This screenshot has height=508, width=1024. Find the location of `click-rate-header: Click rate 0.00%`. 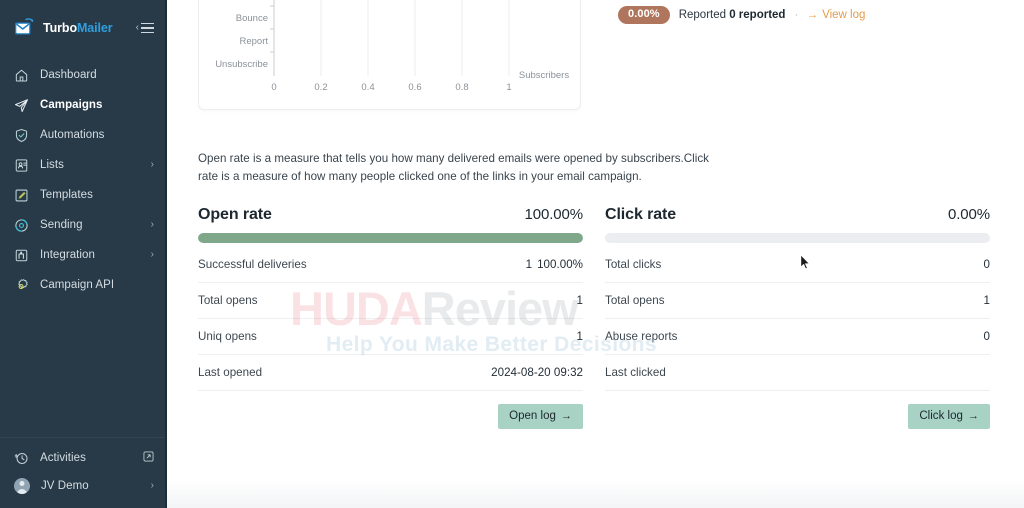

click-rate-header: Click rate 0.00% is located at coordinates (797, 219).